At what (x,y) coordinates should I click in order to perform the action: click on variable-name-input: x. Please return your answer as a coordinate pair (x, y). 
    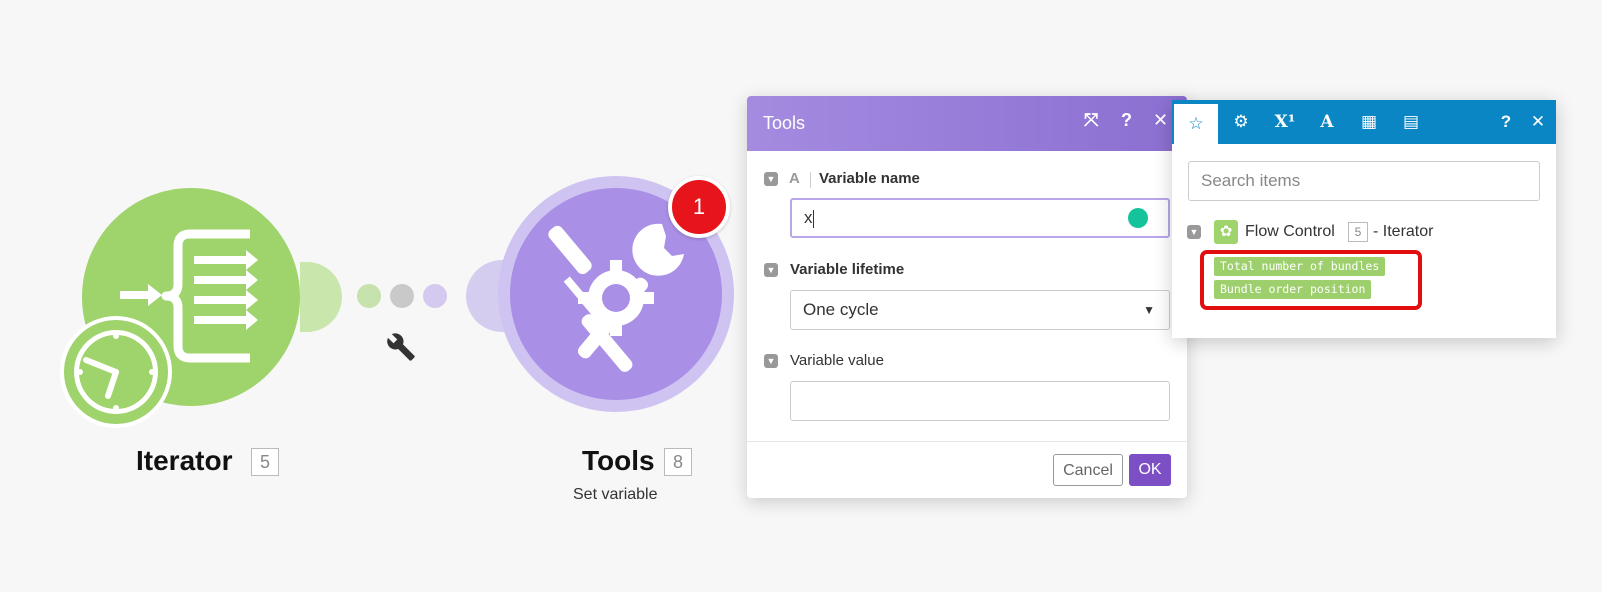
    Looking at the image, I should click on (980, 218).